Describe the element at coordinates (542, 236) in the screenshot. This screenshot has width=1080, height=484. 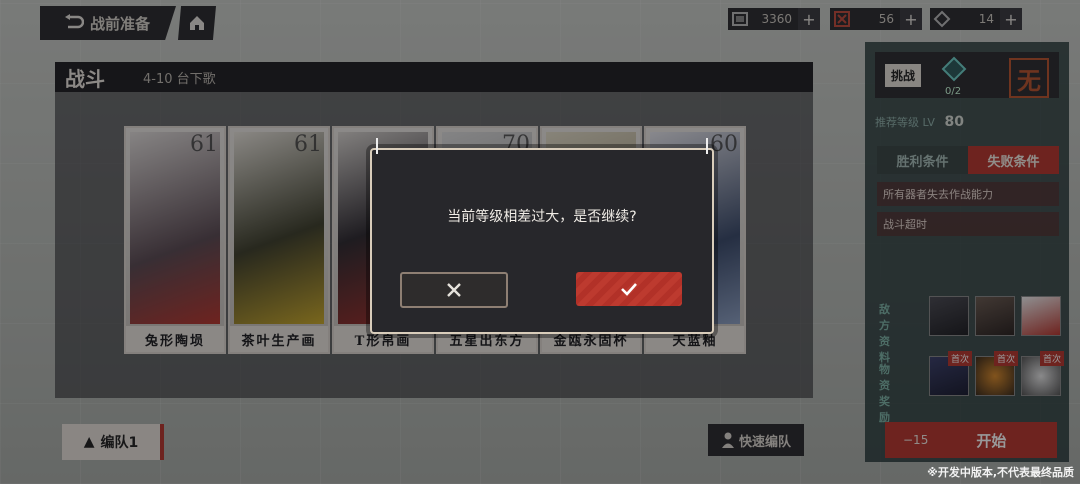
I see `confirm-dialog: 当前等级相差过大，是否继续?` at that location.